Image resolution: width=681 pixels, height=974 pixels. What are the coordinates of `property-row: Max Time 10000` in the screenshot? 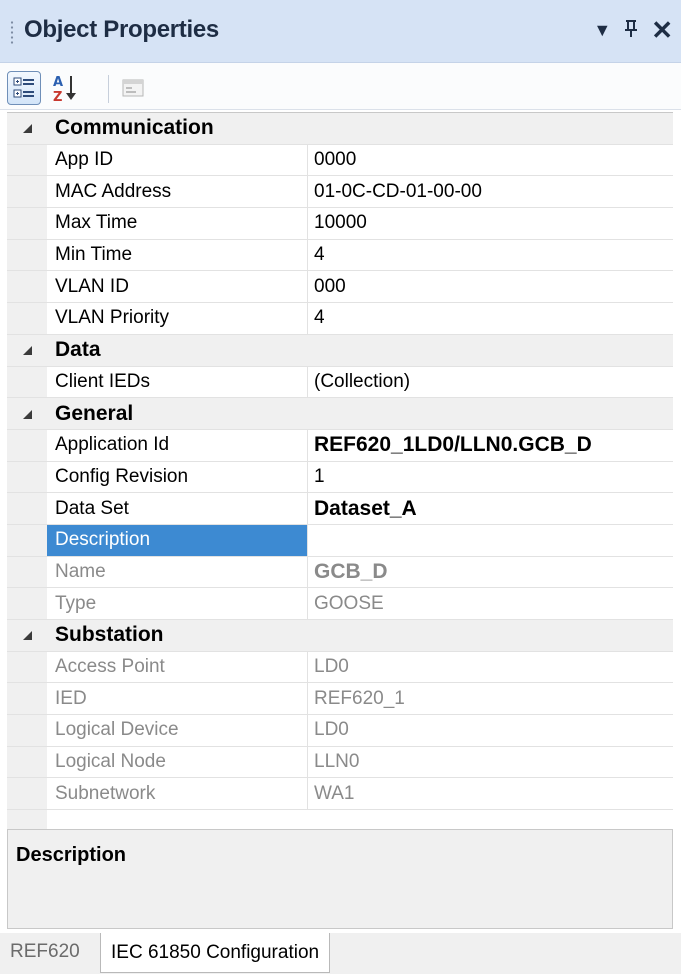 It's located at (340, 224).